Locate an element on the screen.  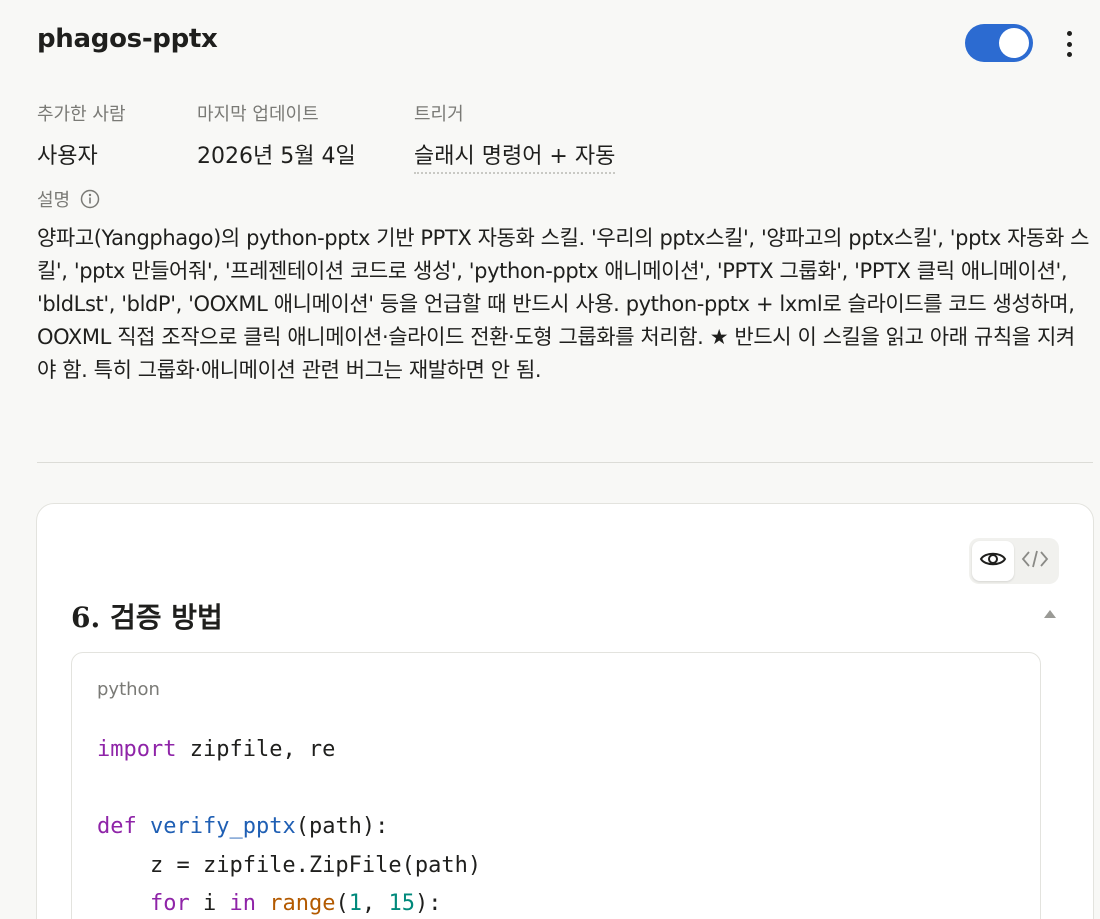
code-line: import zipfile, re is located at coordinates (289, 750).